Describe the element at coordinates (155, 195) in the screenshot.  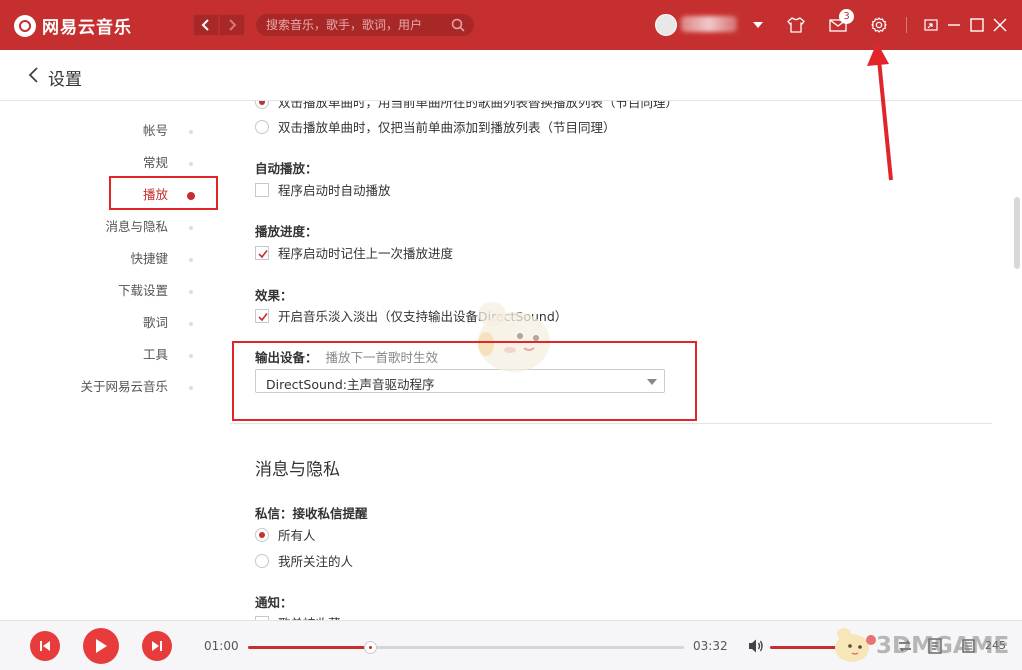
I see `sidebar-item-playback: 播放` at that location.